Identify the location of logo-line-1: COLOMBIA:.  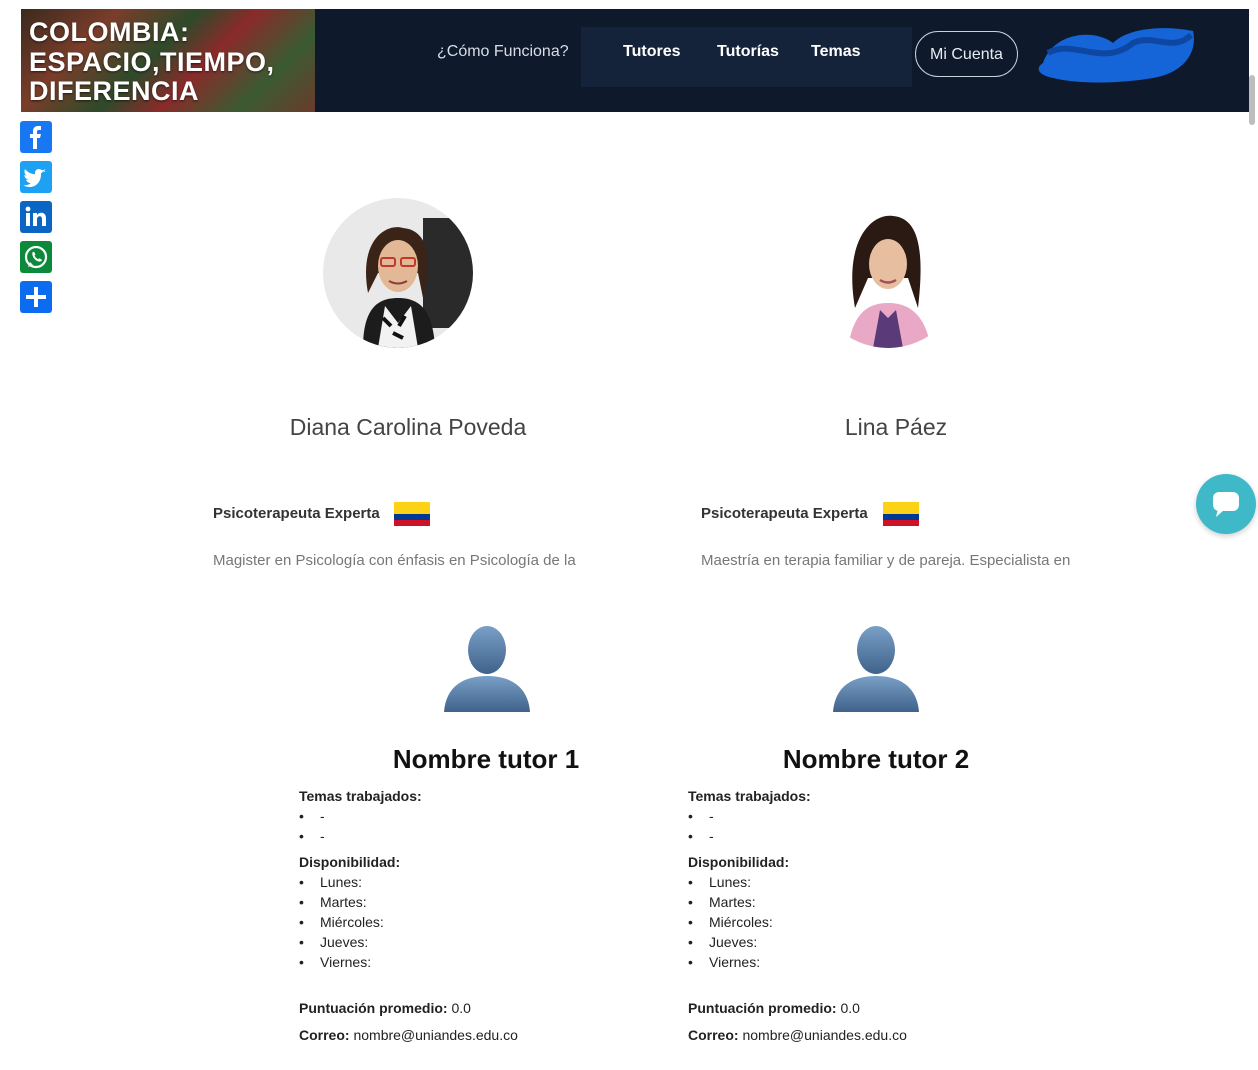
(109, 32).